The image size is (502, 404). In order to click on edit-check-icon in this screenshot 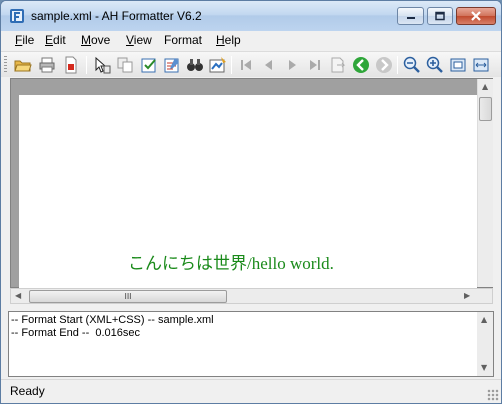, I will do `click(149, 65)`.